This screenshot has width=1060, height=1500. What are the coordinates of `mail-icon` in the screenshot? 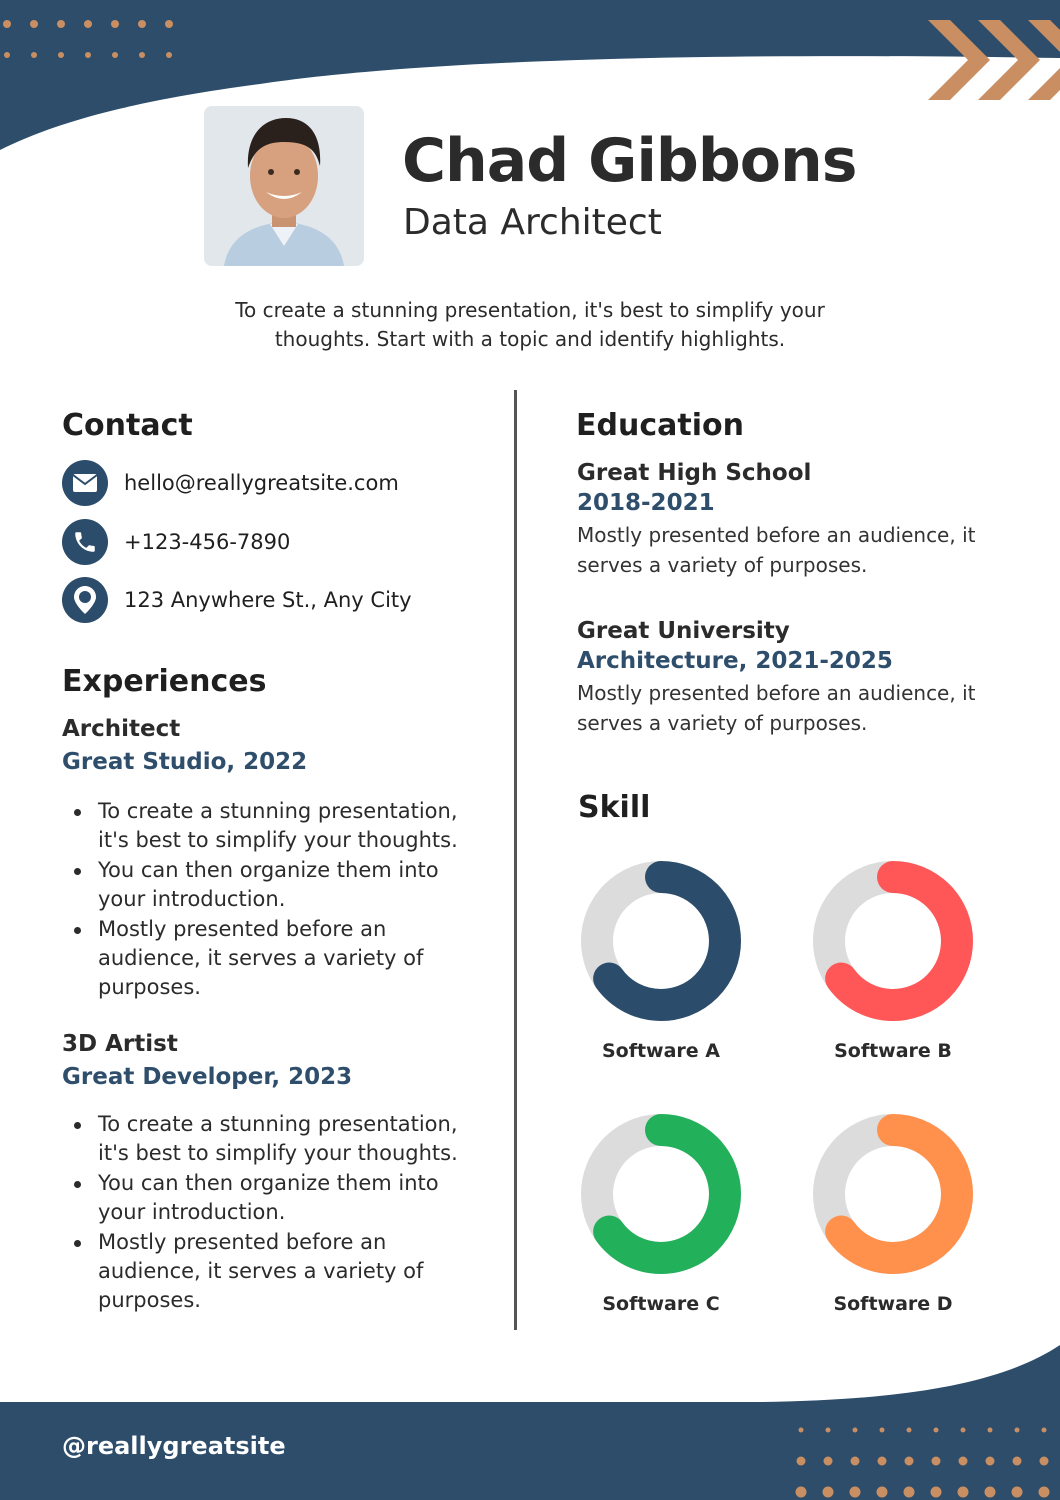 It's located at (85, 483).